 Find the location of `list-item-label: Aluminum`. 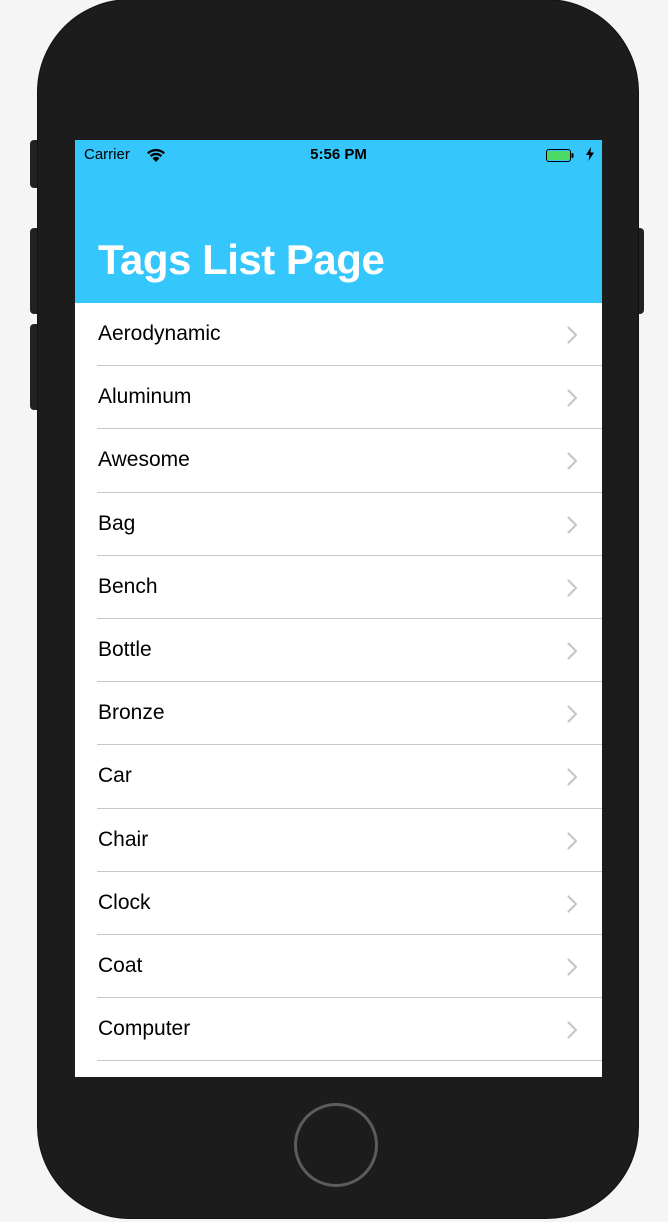

list-item-label: Aluminum is located at coordinates (145, 397).